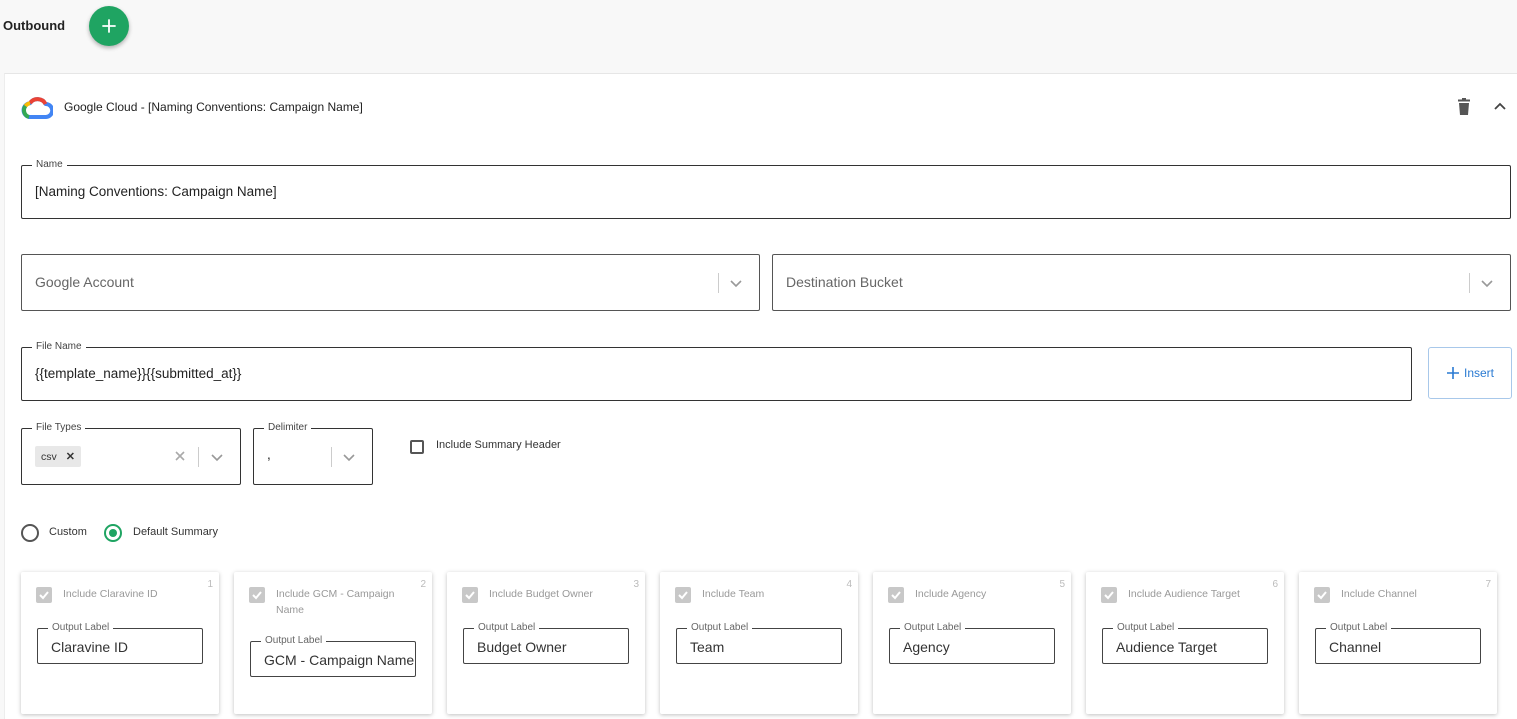  What do you see at coordinates (1355, 647) in the screenshot?
I see `output-label-value: Channel` at bounding box center [1355, 647].